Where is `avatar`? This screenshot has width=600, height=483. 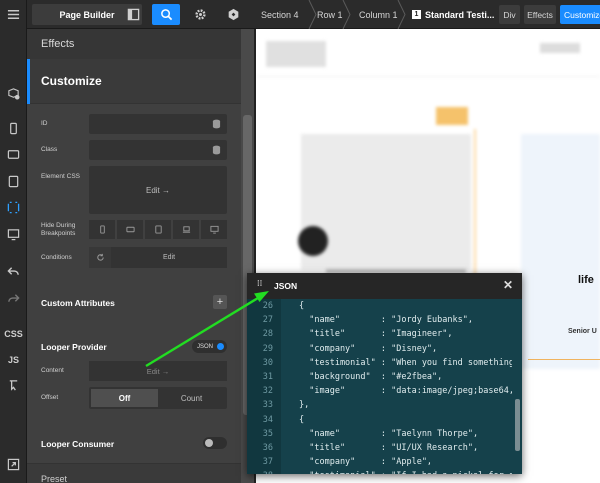 avatar is located at coordinates (313, 241).